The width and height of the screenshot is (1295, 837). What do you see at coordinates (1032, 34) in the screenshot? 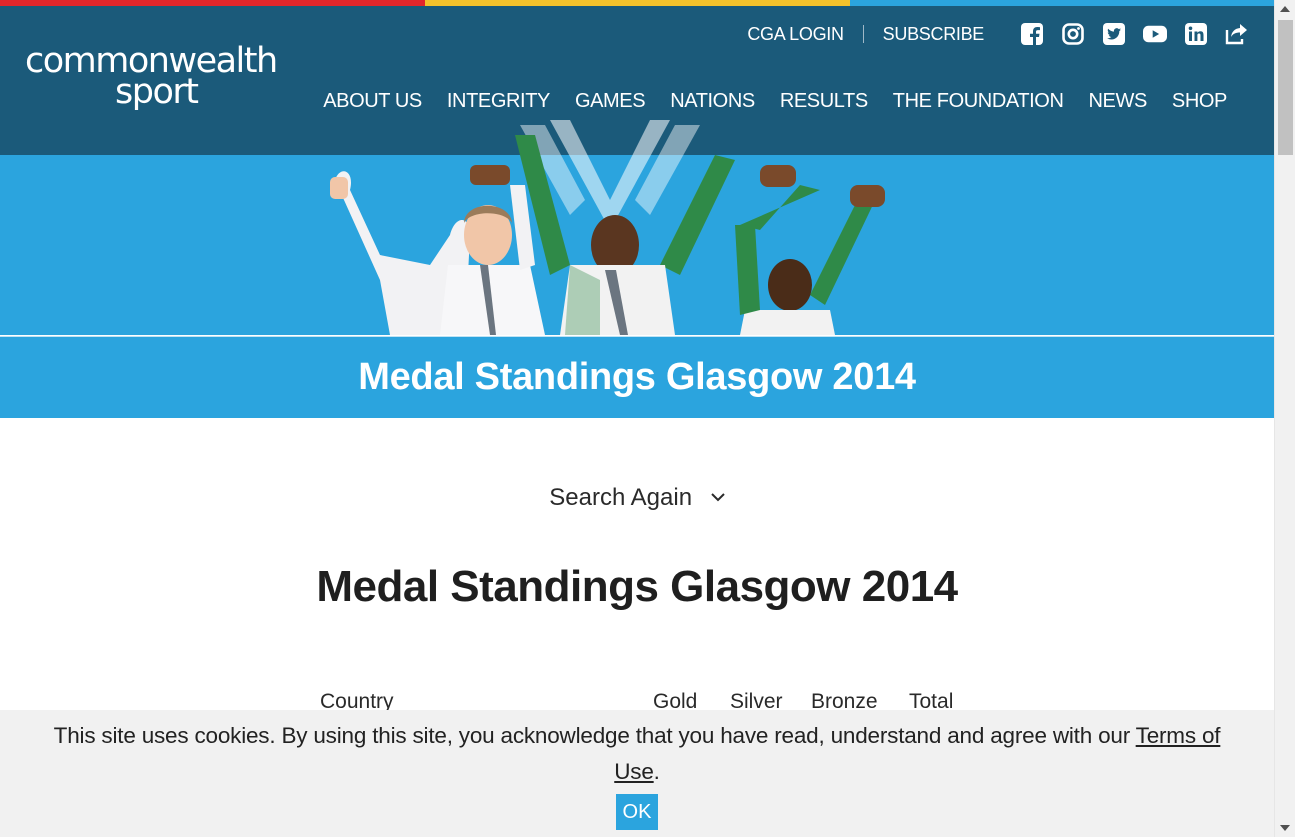
I see `facebook-icon` at bounding box center [1032, 34].